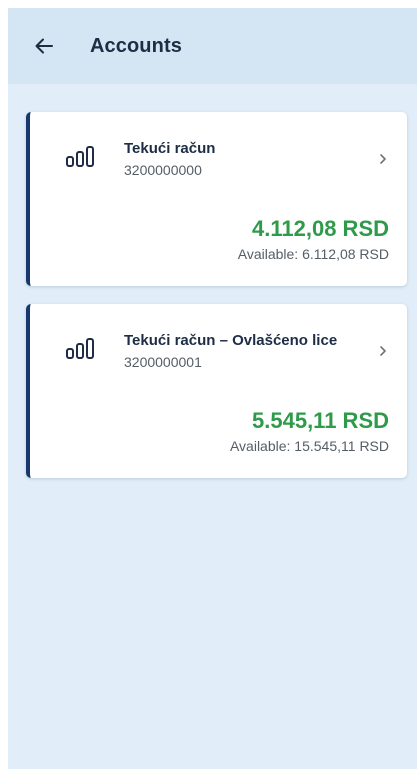  Describe the element at coordinates (163, 170) in the screenshot. I see `account-number: 3200000000` at that location.